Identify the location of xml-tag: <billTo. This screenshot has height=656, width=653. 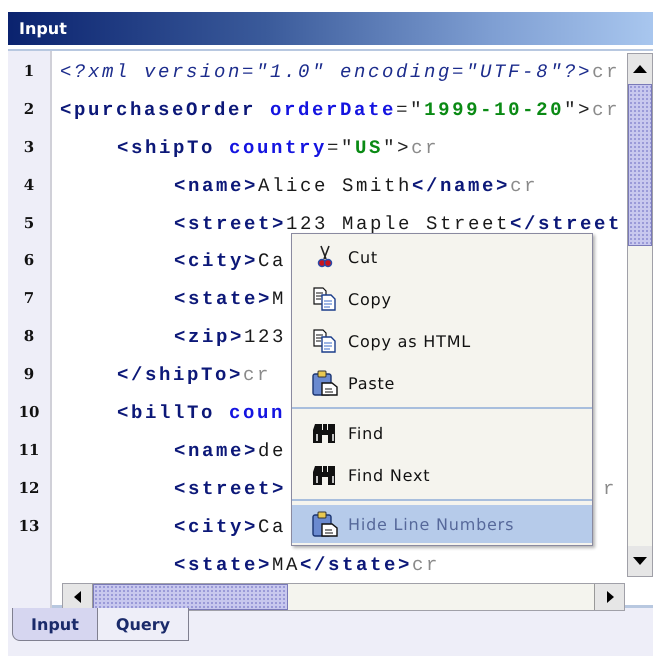
(166, 413).